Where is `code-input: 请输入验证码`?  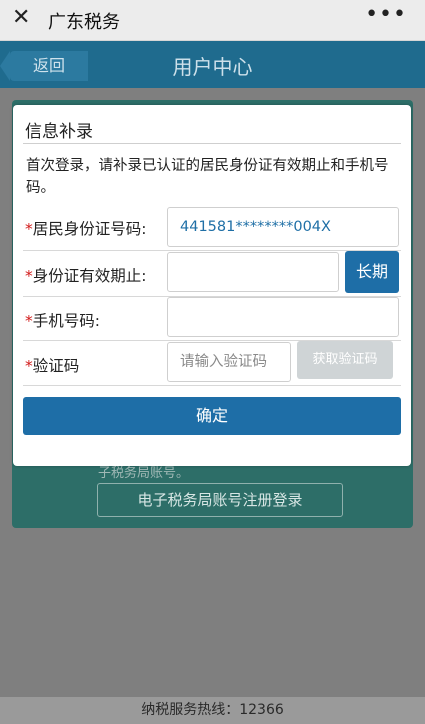 code-input: 请输入验证码 is located at coordinates (229, 362).